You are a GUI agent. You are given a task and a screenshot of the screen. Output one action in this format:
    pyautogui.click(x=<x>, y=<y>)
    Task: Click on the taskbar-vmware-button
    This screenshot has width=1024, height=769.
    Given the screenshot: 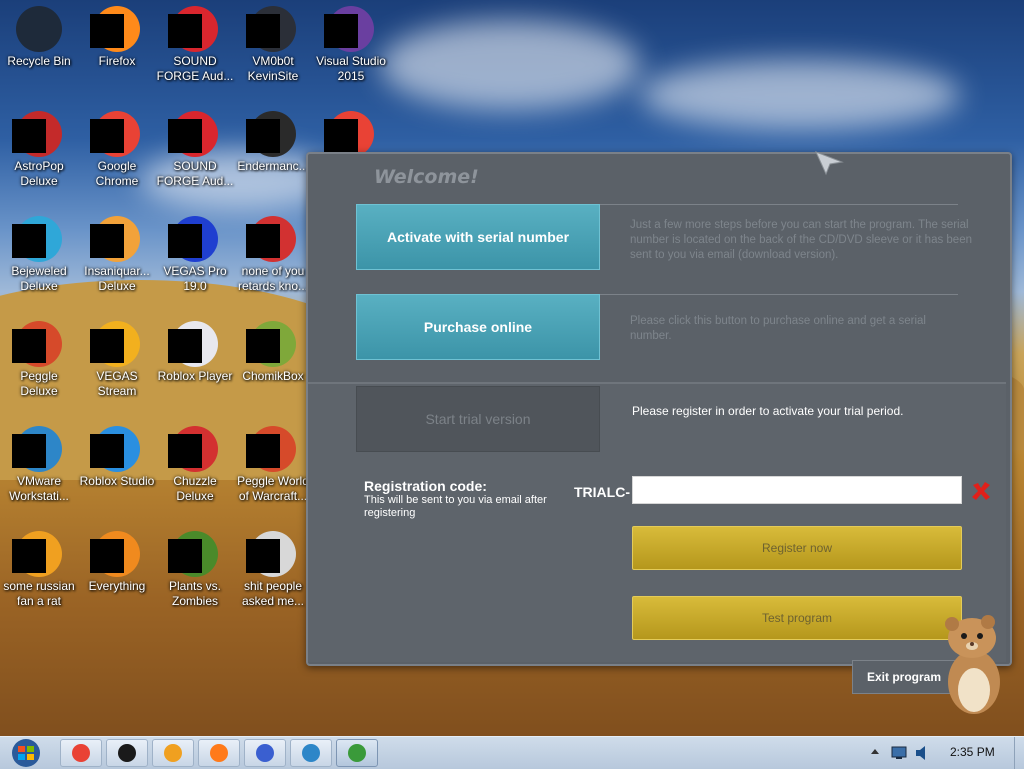 What is the action you would take?
    pyautogui.click(x=311, y=753)
    